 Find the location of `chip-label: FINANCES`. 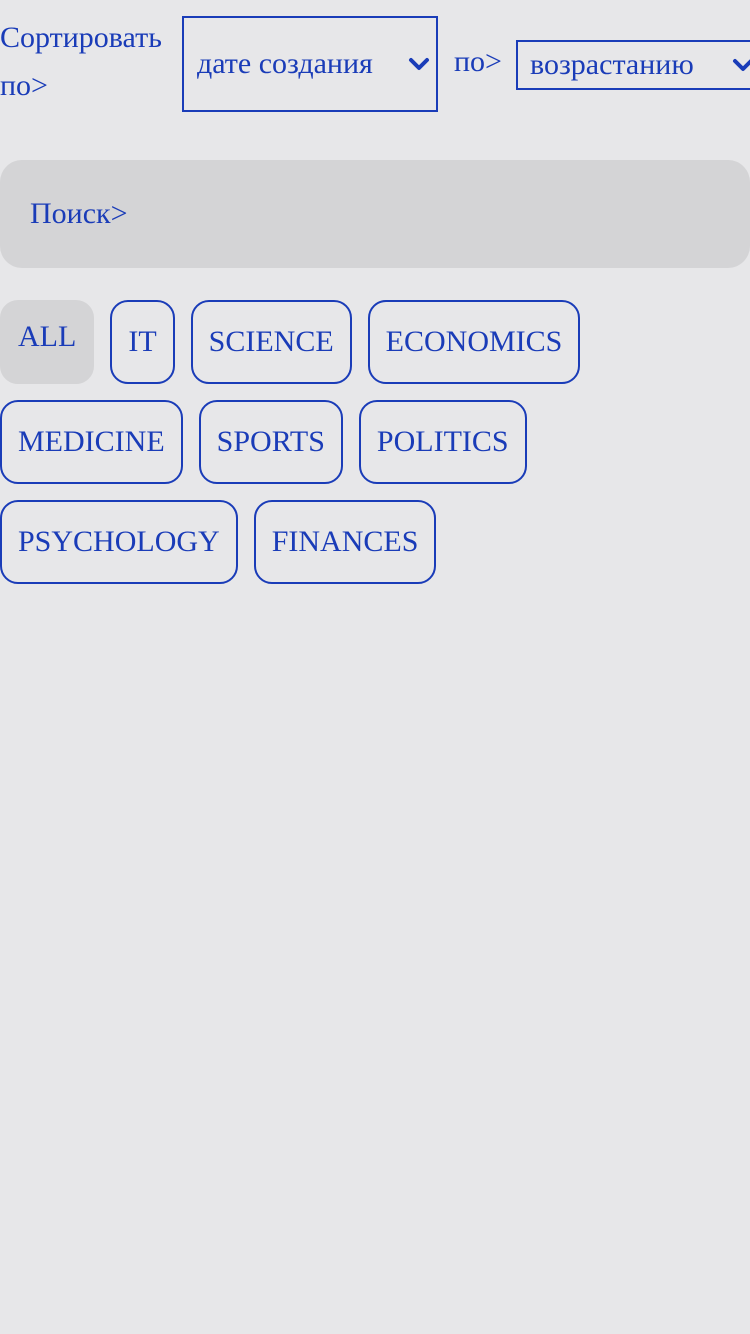

chip-label: FINANCES is located at coordinates (345, 541).